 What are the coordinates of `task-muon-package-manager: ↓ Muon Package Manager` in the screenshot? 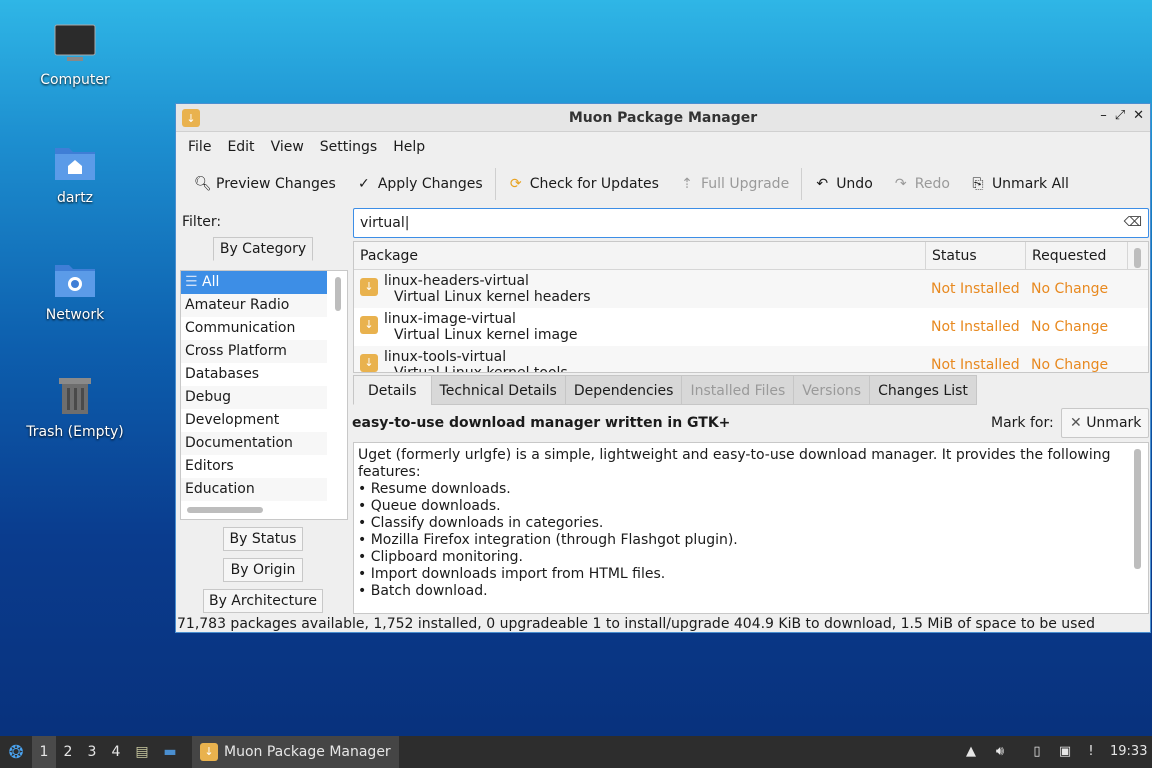 It's located at (295, 752).